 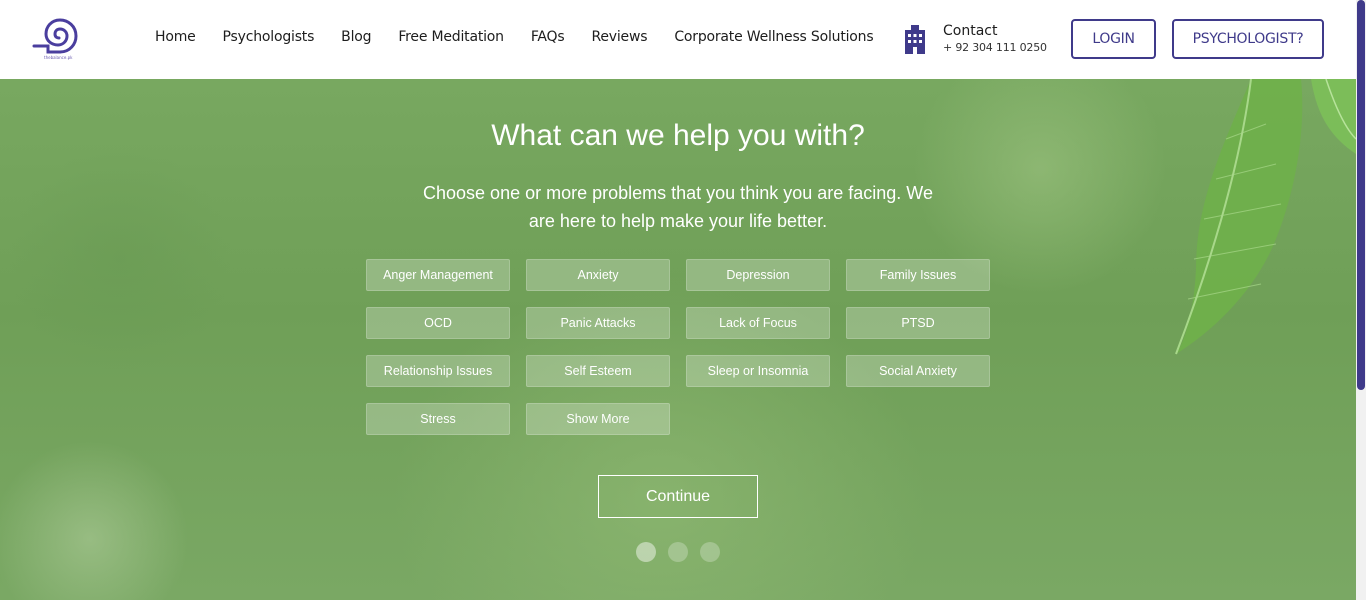 I want to click on psychologist-button: PSYCHOLOGIST?, so click(x=1248, y=39).